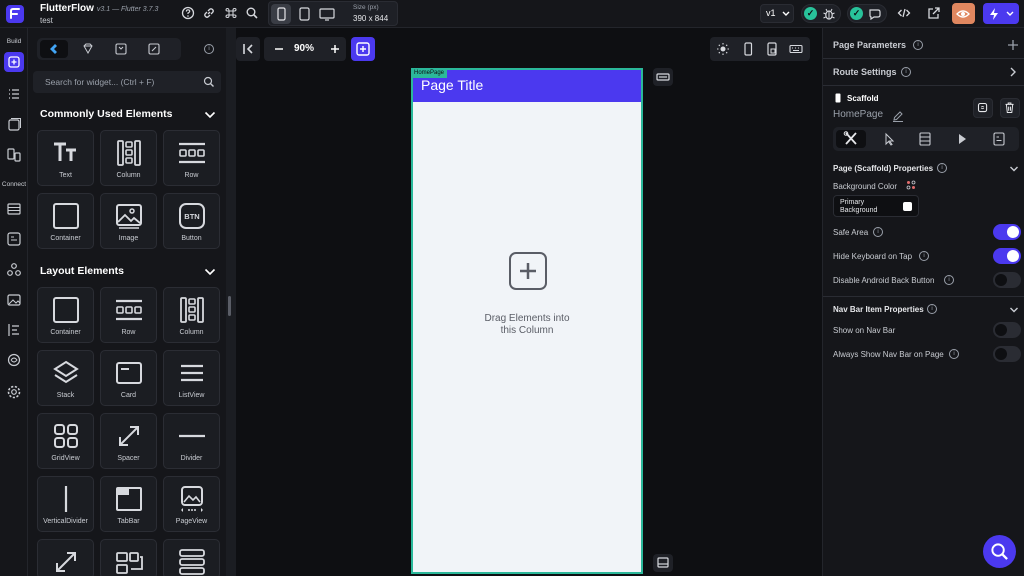  I want to click on tab-components, so click(121, 49).